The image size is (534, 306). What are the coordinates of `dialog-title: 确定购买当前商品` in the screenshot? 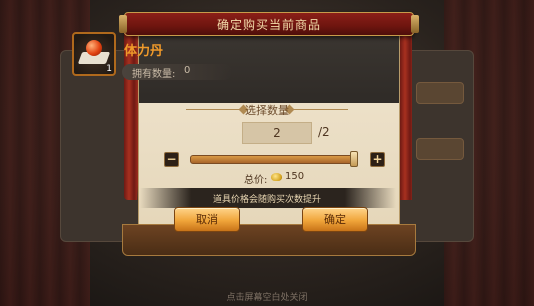 It's located at (268, 25).